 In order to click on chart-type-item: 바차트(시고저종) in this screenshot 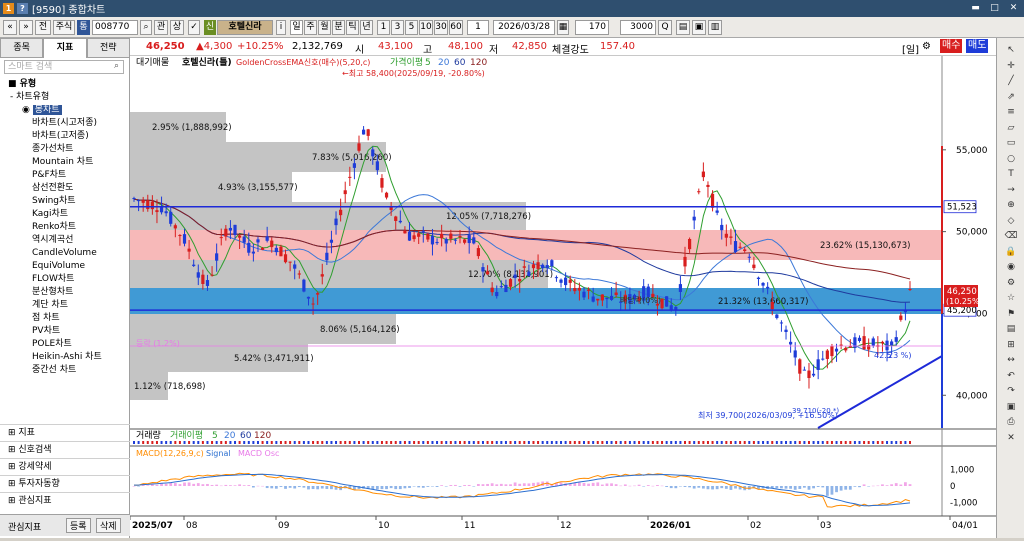, I will do `click(65, 123)`.